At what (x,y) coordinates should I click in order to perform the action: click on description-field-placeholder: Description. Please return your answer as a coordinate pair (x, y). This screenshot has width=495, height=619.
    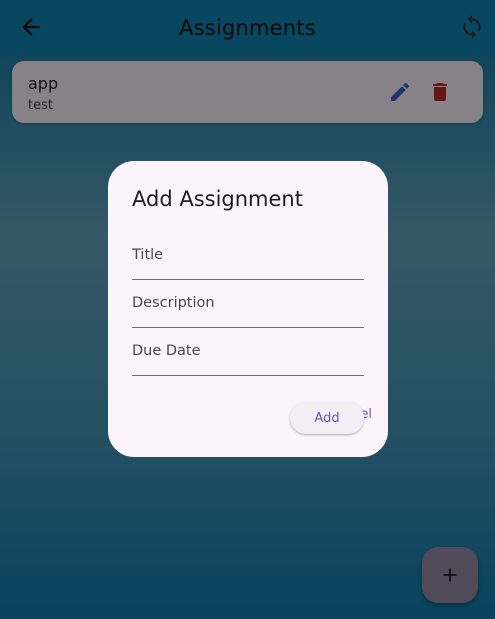
    Looking at the image, I should click on (173, 303).